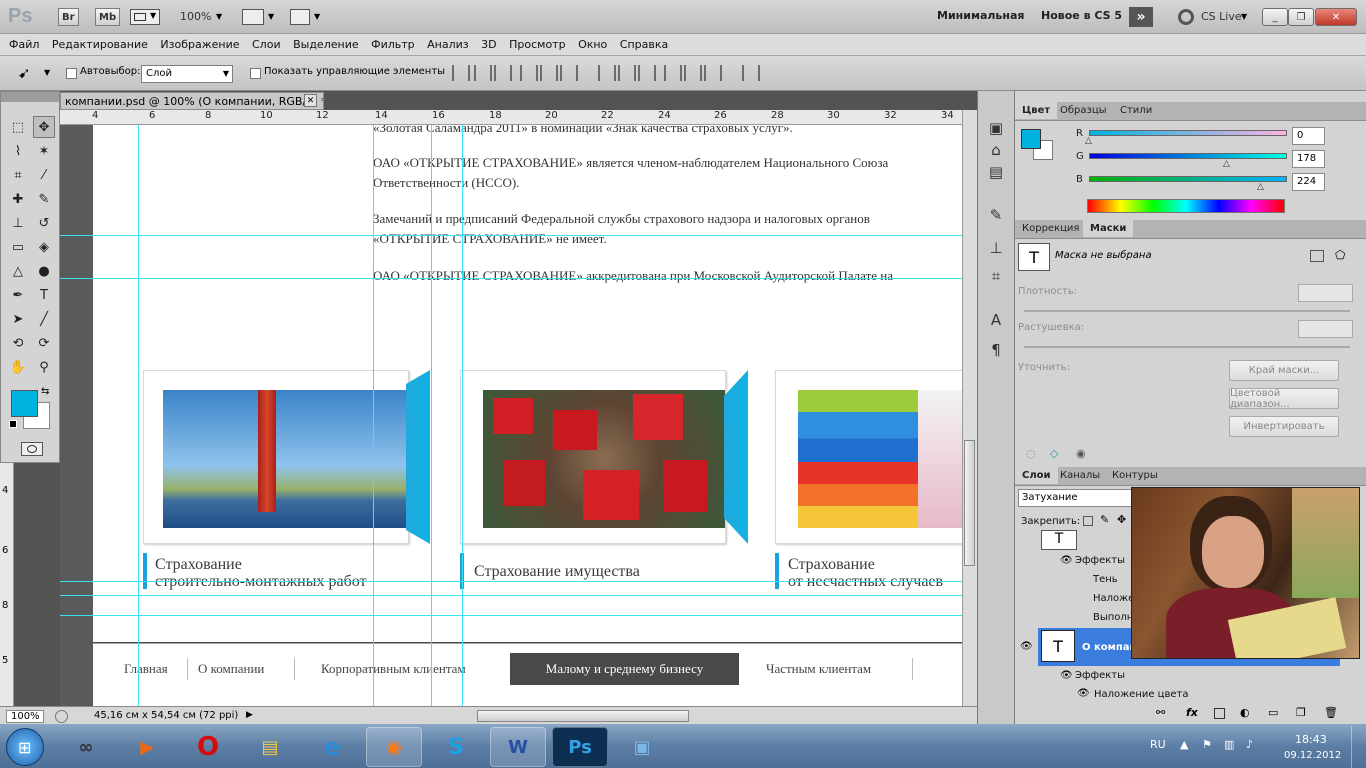 The height and width of the screenshot is (768, 1366). Describe the element at coordinates (146, 669) in the screenshot. I see `nav-home: Главная` at that location.